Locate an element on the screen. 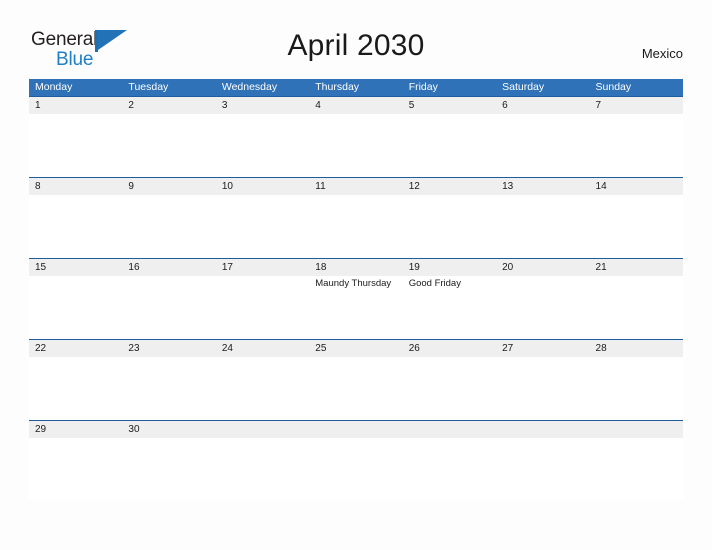 The width and height of the screenshot is (712, 550). day-number: 4 is located at coordinates (355, 105).